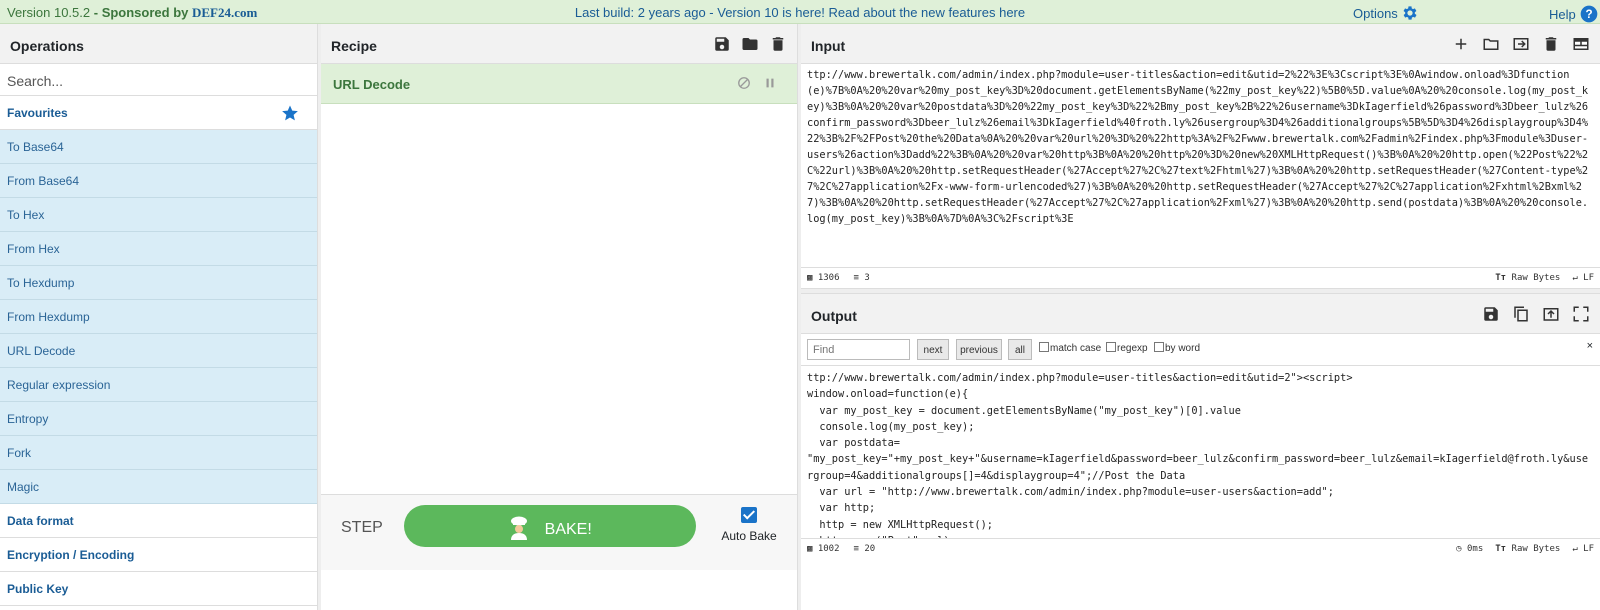 The width and height of the screenshot is (1600, 610). I want to click on close-find-button: ×, so click(1590, 346).